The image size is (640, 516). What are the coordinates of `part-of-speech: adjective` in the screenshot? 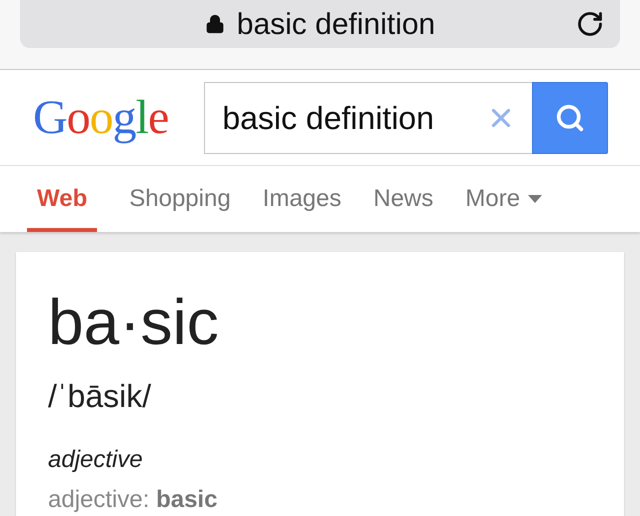 It's located at (96, 460).